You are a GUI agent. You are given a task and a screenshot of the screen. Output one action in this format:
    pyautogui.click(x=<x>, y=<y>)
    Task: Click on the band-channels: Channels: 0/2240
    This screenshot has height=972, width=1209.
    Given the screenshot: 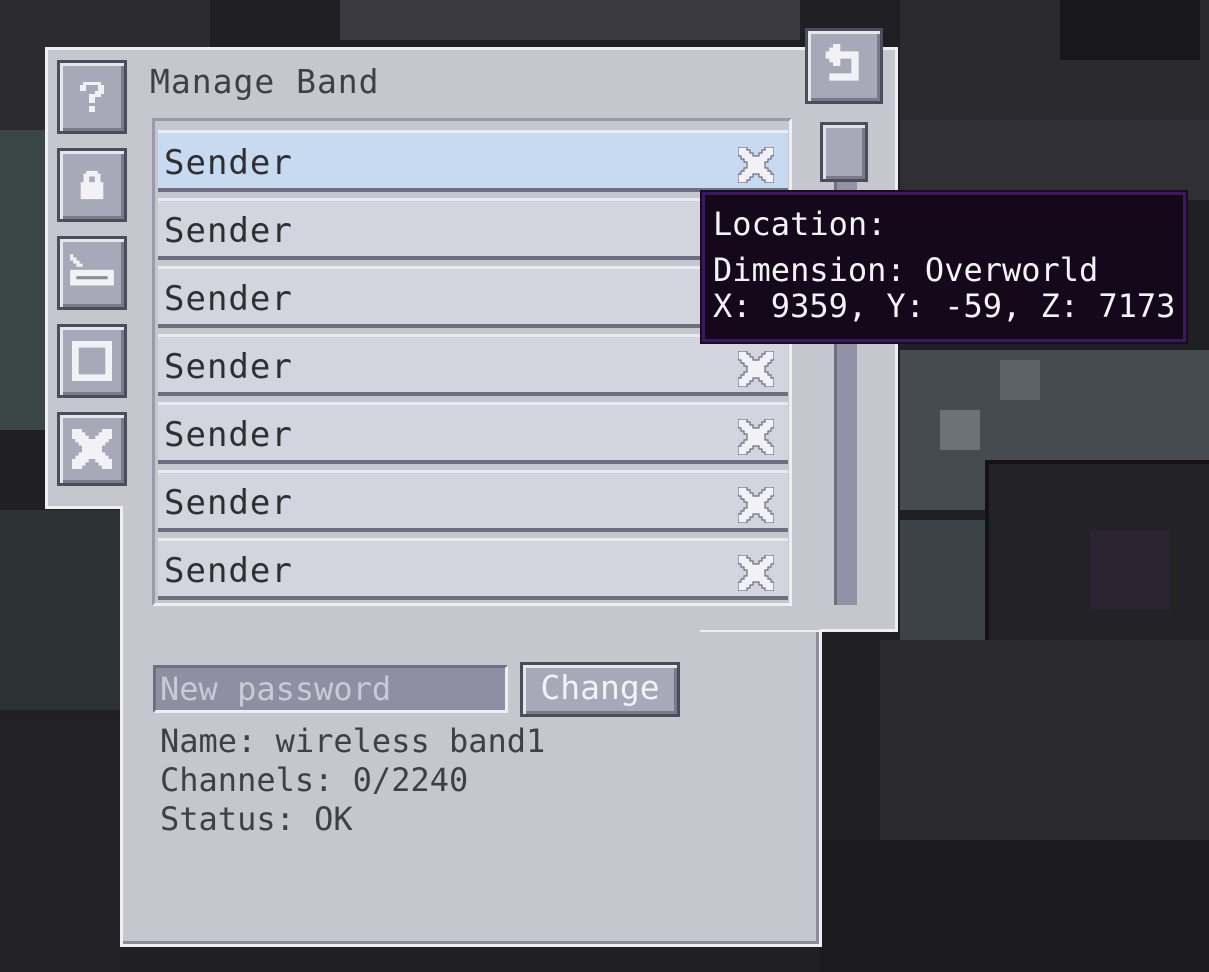 What is the action you would take?
    pyautogui.click(x=314, y=780)
    